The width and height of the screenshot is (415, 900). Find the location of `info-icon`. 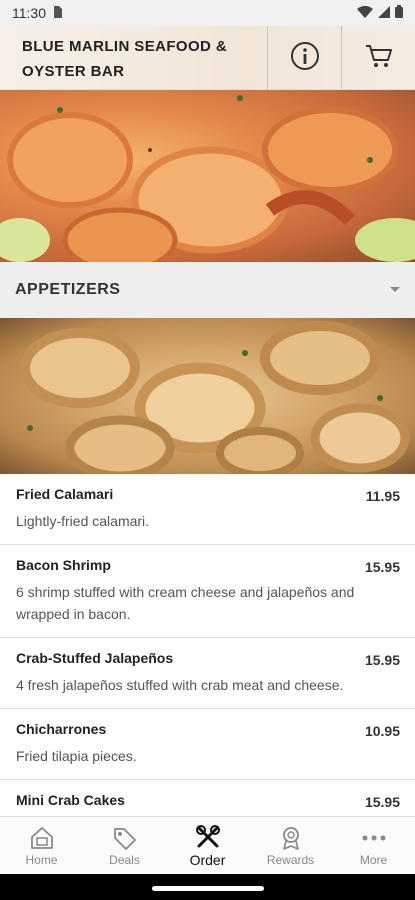

info-icon is located at coordinates (305, 58).